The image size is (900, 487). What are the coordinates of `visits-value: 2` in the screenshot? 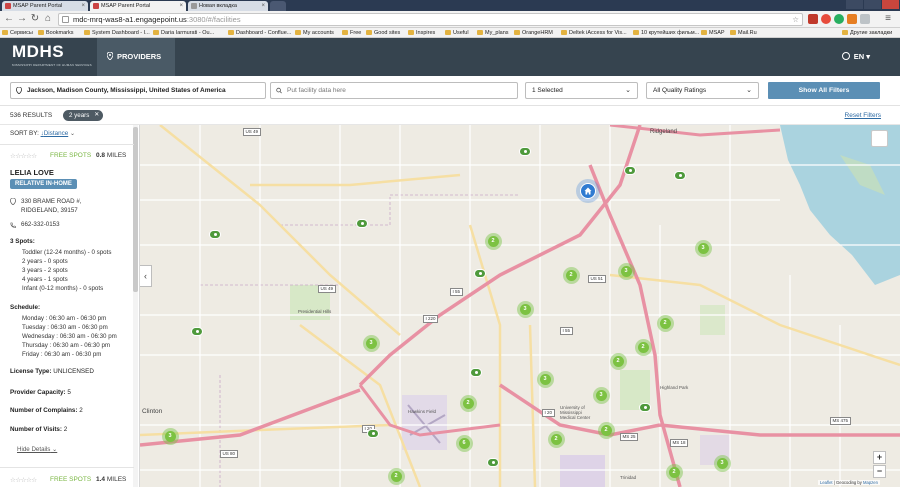 It's located at (65, 429).